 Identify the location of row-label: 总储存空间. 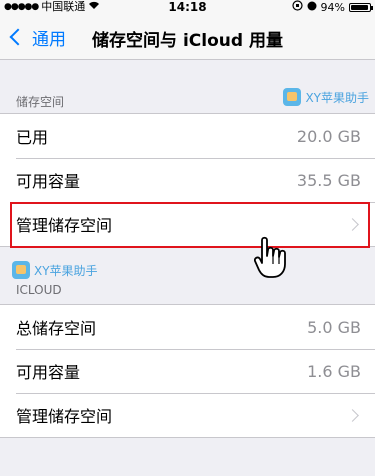
(56, 328).